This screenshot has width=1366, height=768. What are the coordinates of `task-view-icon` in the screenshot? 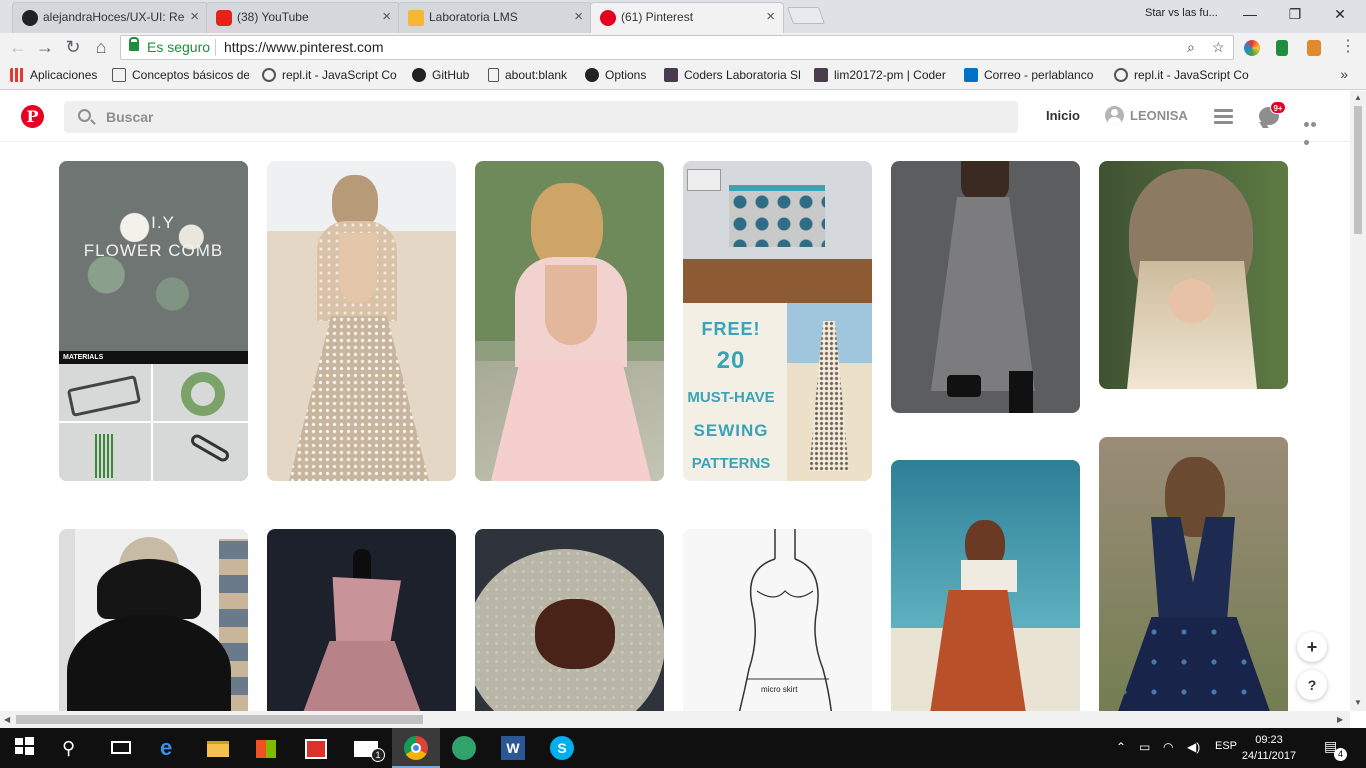 It's located at (121, 748).